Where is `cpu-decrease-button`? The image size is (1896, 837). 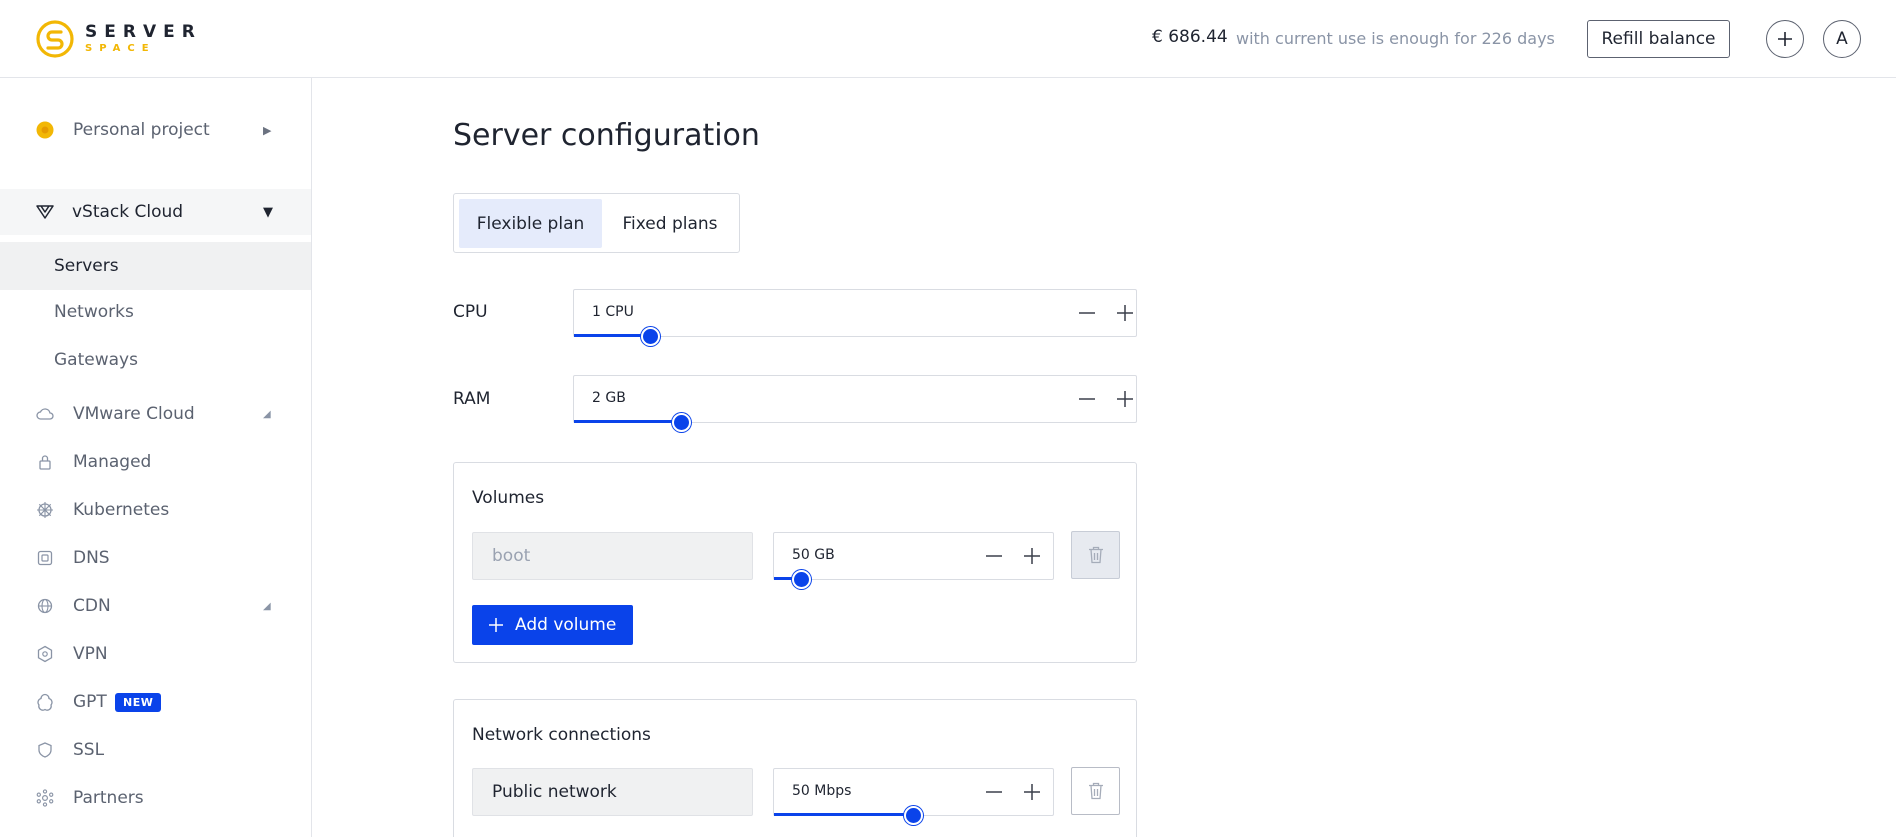
cpu-decrease-button is located at coordinates (1087, 313).